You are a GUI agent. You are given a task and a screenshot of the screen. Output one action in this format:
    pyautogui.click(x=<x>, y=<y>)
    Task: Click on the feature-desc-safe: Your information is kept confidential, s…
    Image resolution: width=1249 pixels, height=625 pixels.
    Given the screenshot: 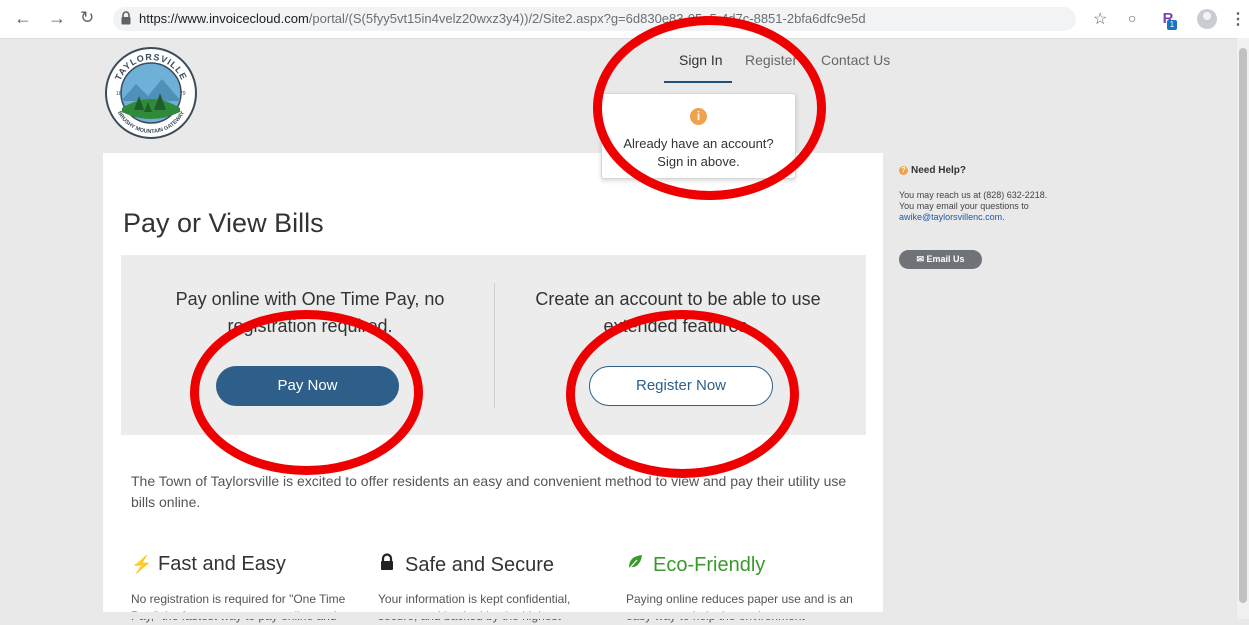 What is the action you would take?
    pyautogui.click(x=474, y=607)
    